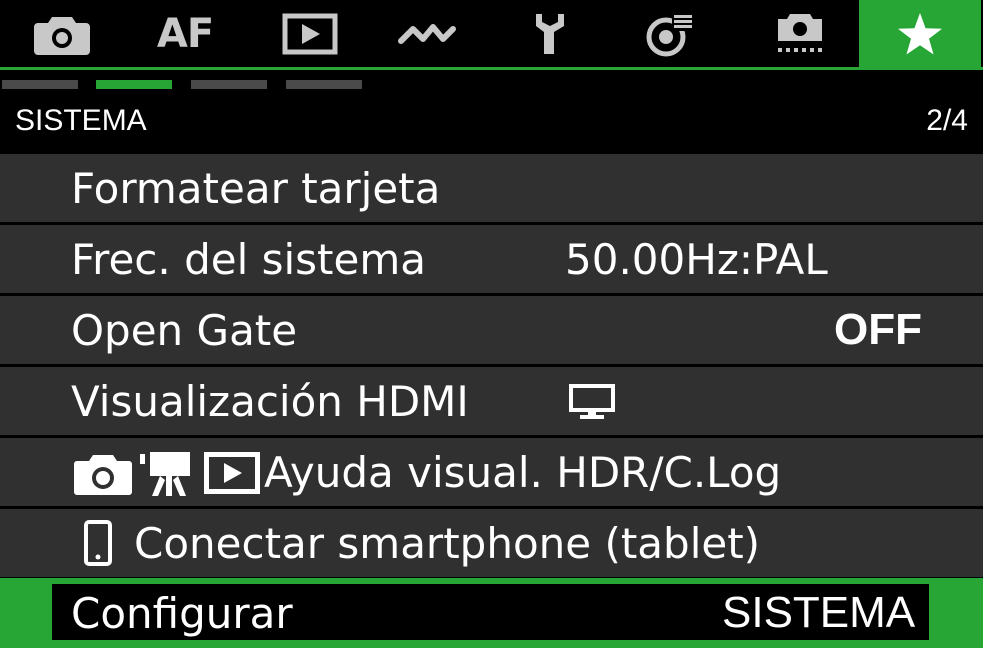 This screenshot has width=983, height=648. I want to click on menu-item-label: Configurar, so click(182, 613).